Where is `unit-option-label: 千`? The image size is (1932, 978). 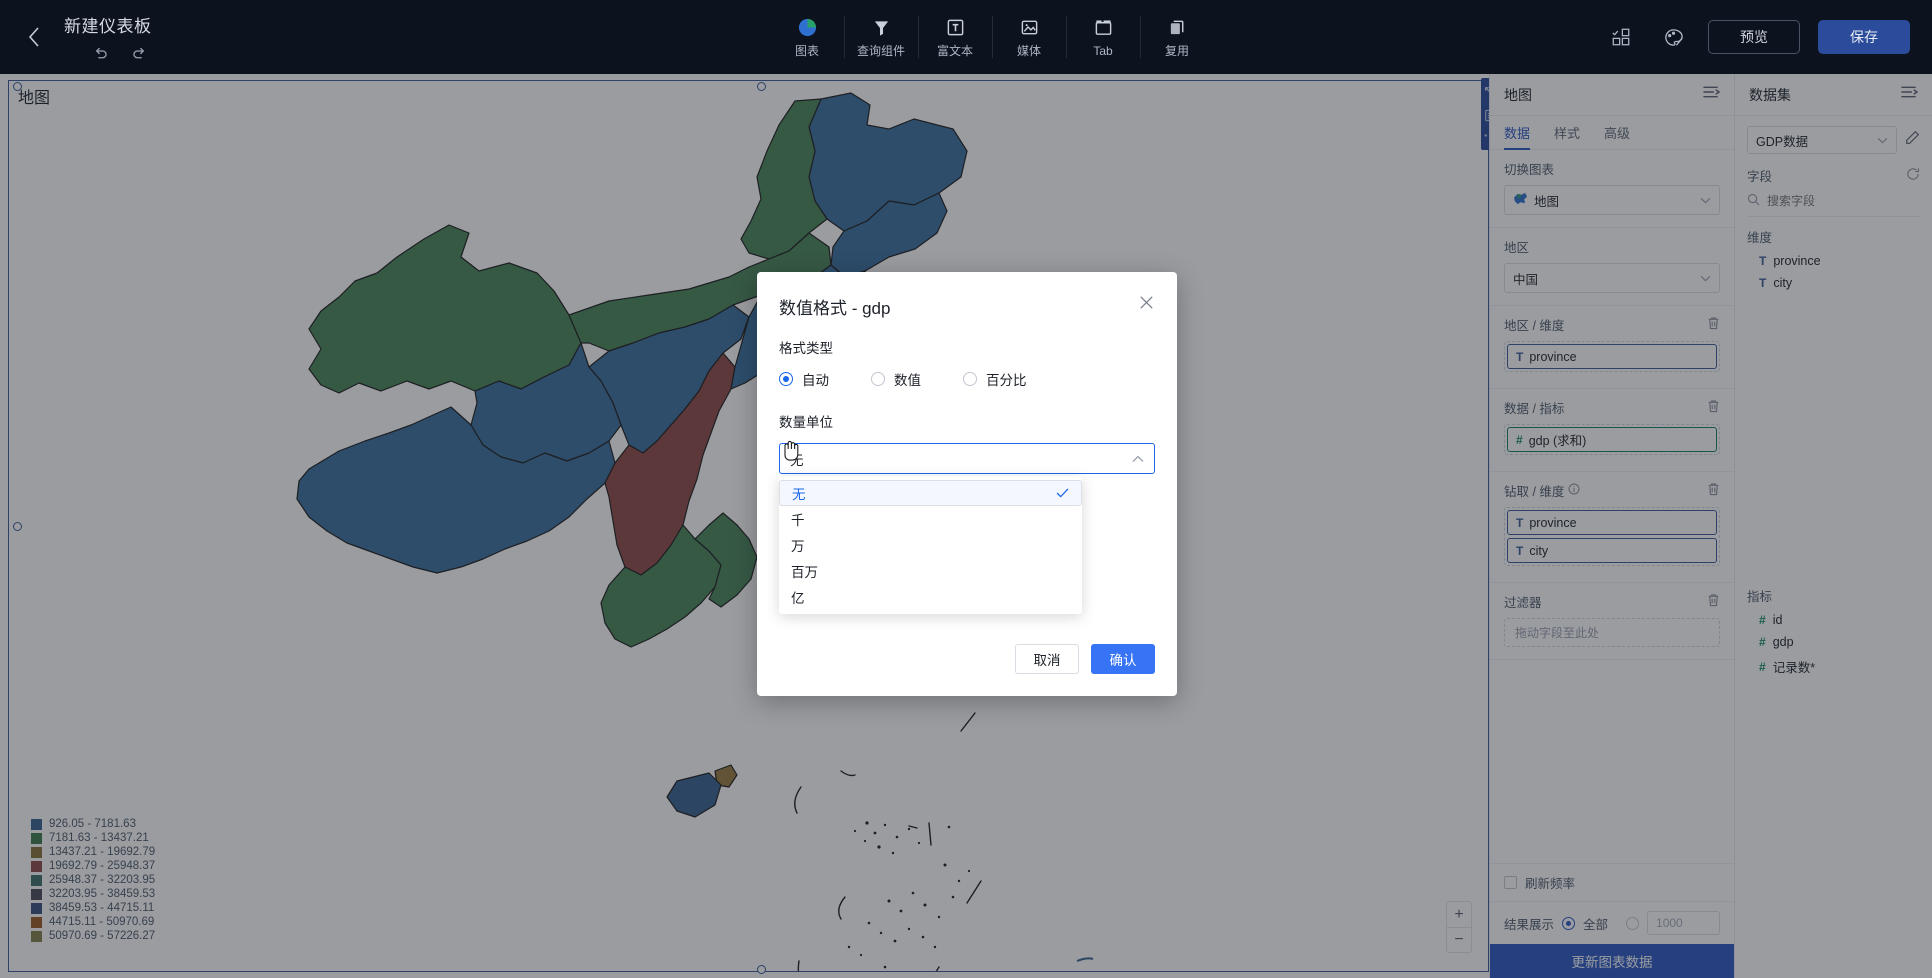
unit-option-label: 千 is located at coordinates (798, 520).